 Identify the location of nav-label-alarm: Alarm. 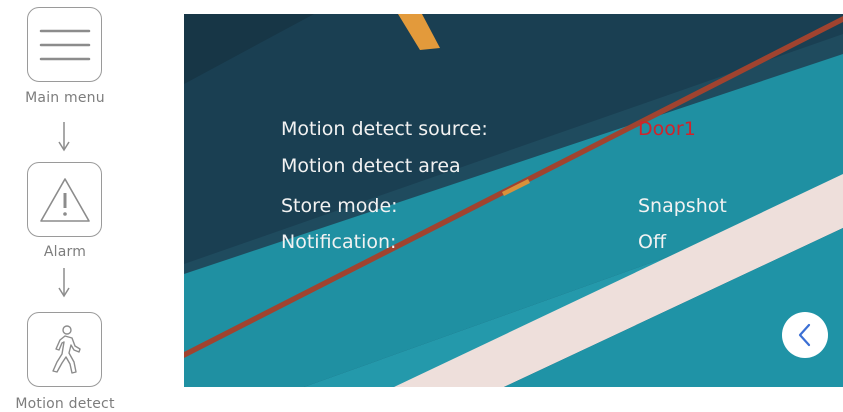
(65, 252).